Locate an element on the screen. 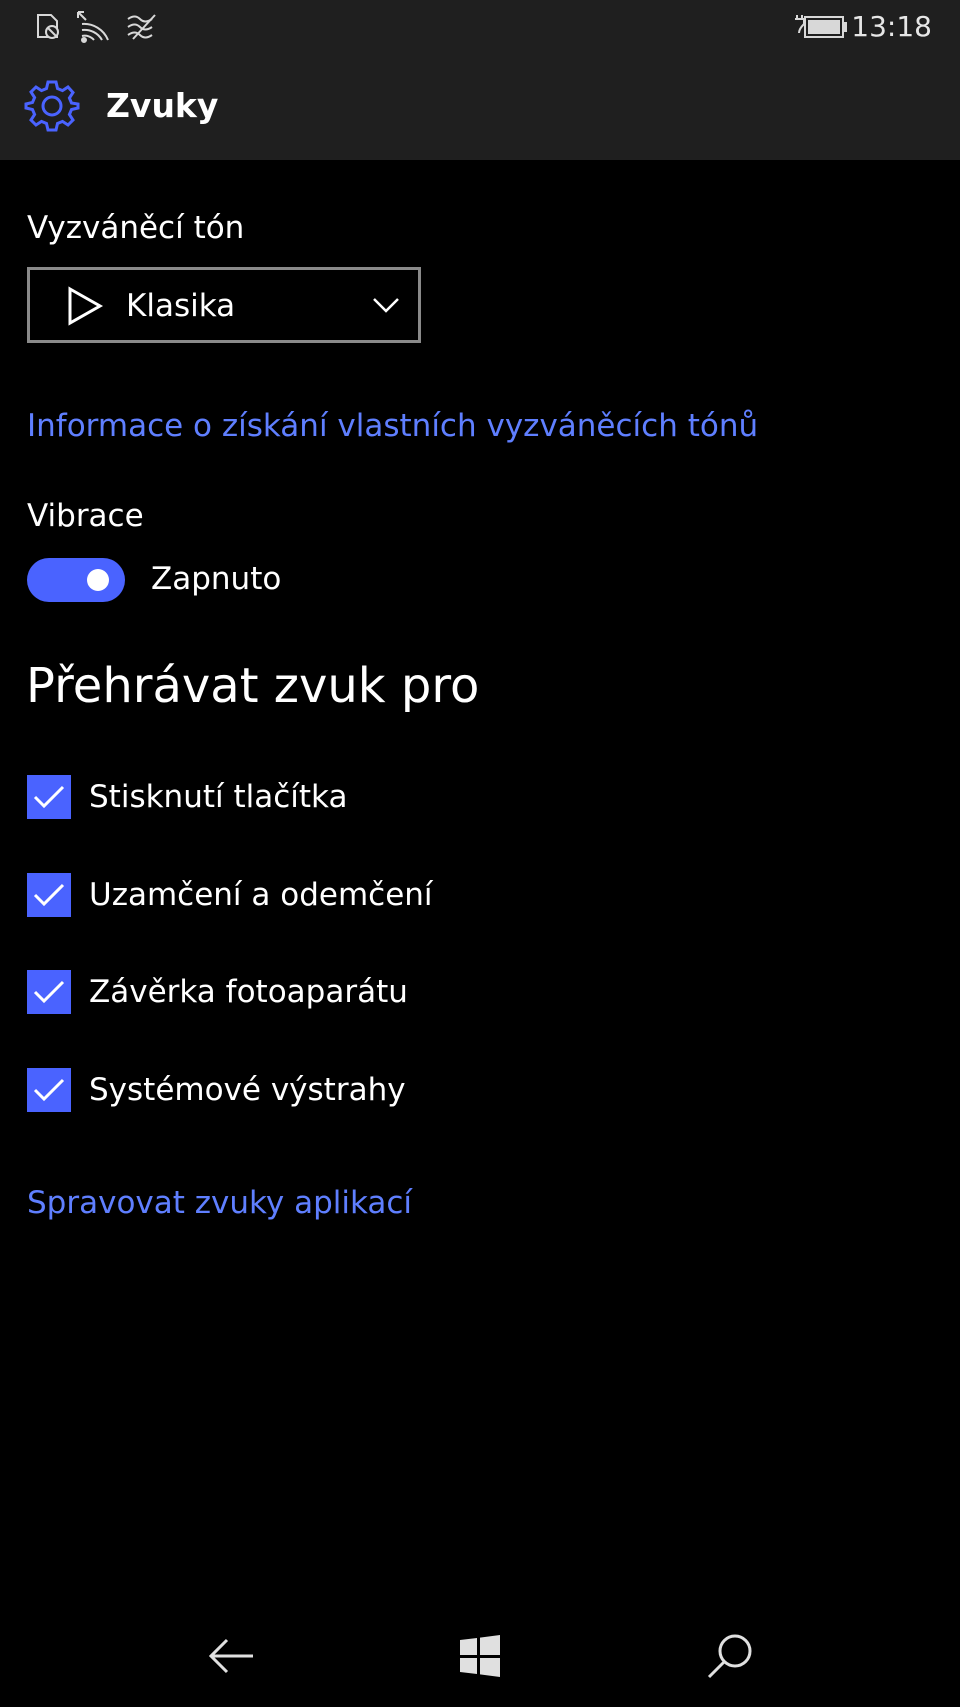  vibration-toggle is located at coordinates (76, 580).